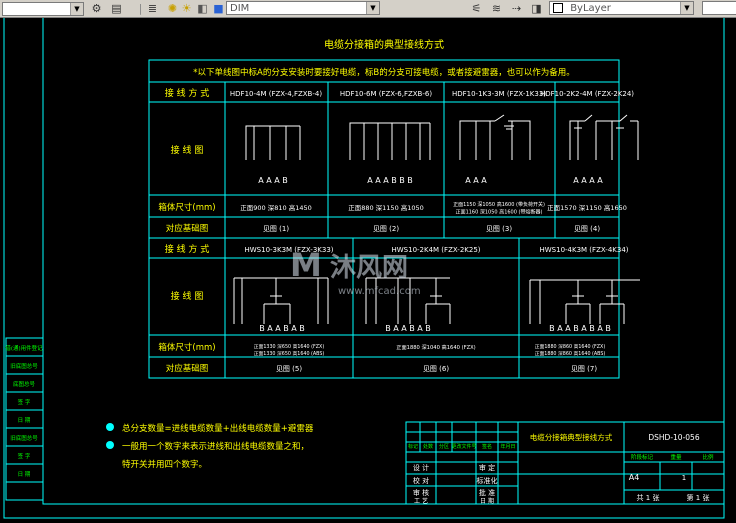 The height and width of the screenshot is (523, 736). What do you see at coordinates (276, 94) in the screenshot?
I see `model-1: HDF10-4M (FZX-4,FZXB-4)` at bounding box center [276, 94].